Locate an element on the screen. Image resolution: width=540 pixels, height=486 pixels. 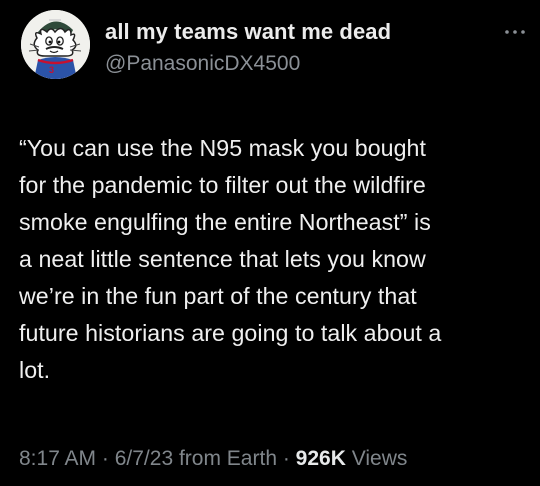
user-handle: @PanasonicDX4500 is located at coordinates (202, 64).